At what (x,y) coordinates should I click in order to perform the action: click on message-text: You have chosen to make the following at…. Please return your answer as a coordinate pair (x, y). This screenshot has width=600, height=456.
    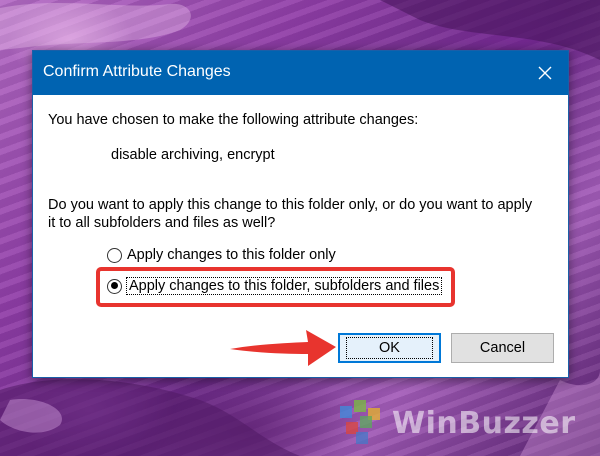
    Looking at the image, I should click on (233, 120).